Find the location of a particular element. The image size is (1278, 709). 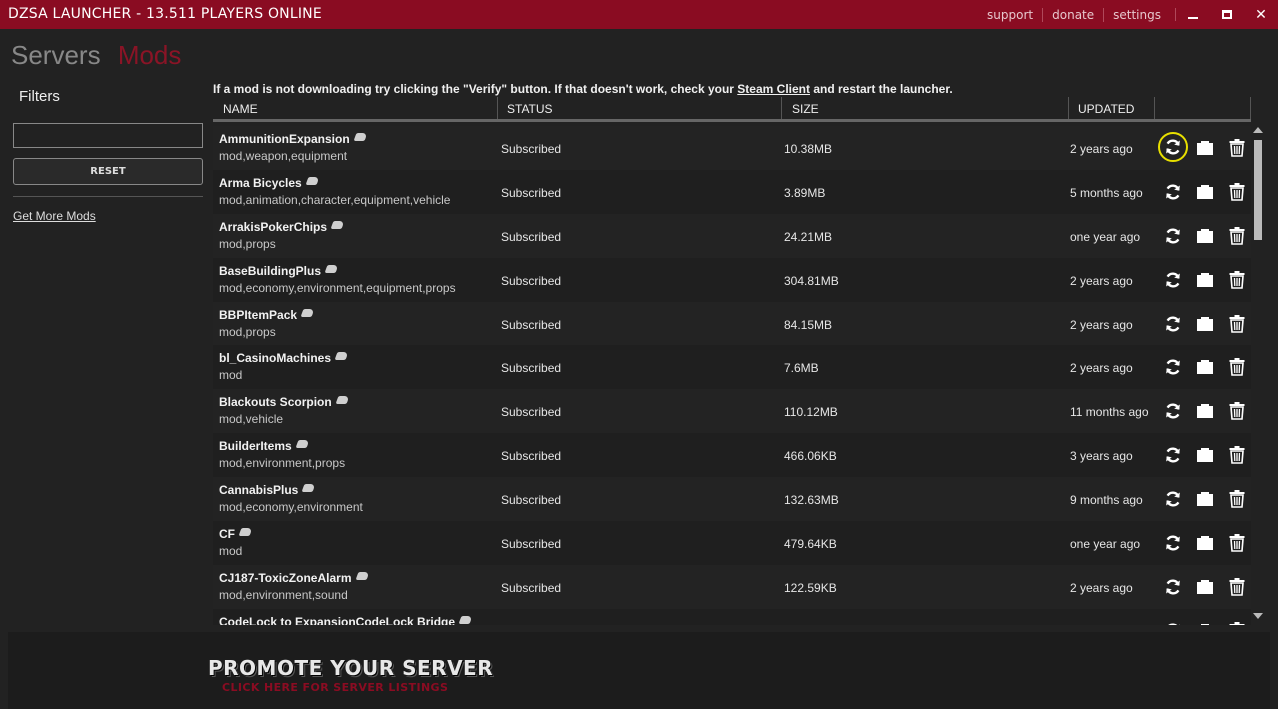

filter-input is located at coordinates (108, 135).